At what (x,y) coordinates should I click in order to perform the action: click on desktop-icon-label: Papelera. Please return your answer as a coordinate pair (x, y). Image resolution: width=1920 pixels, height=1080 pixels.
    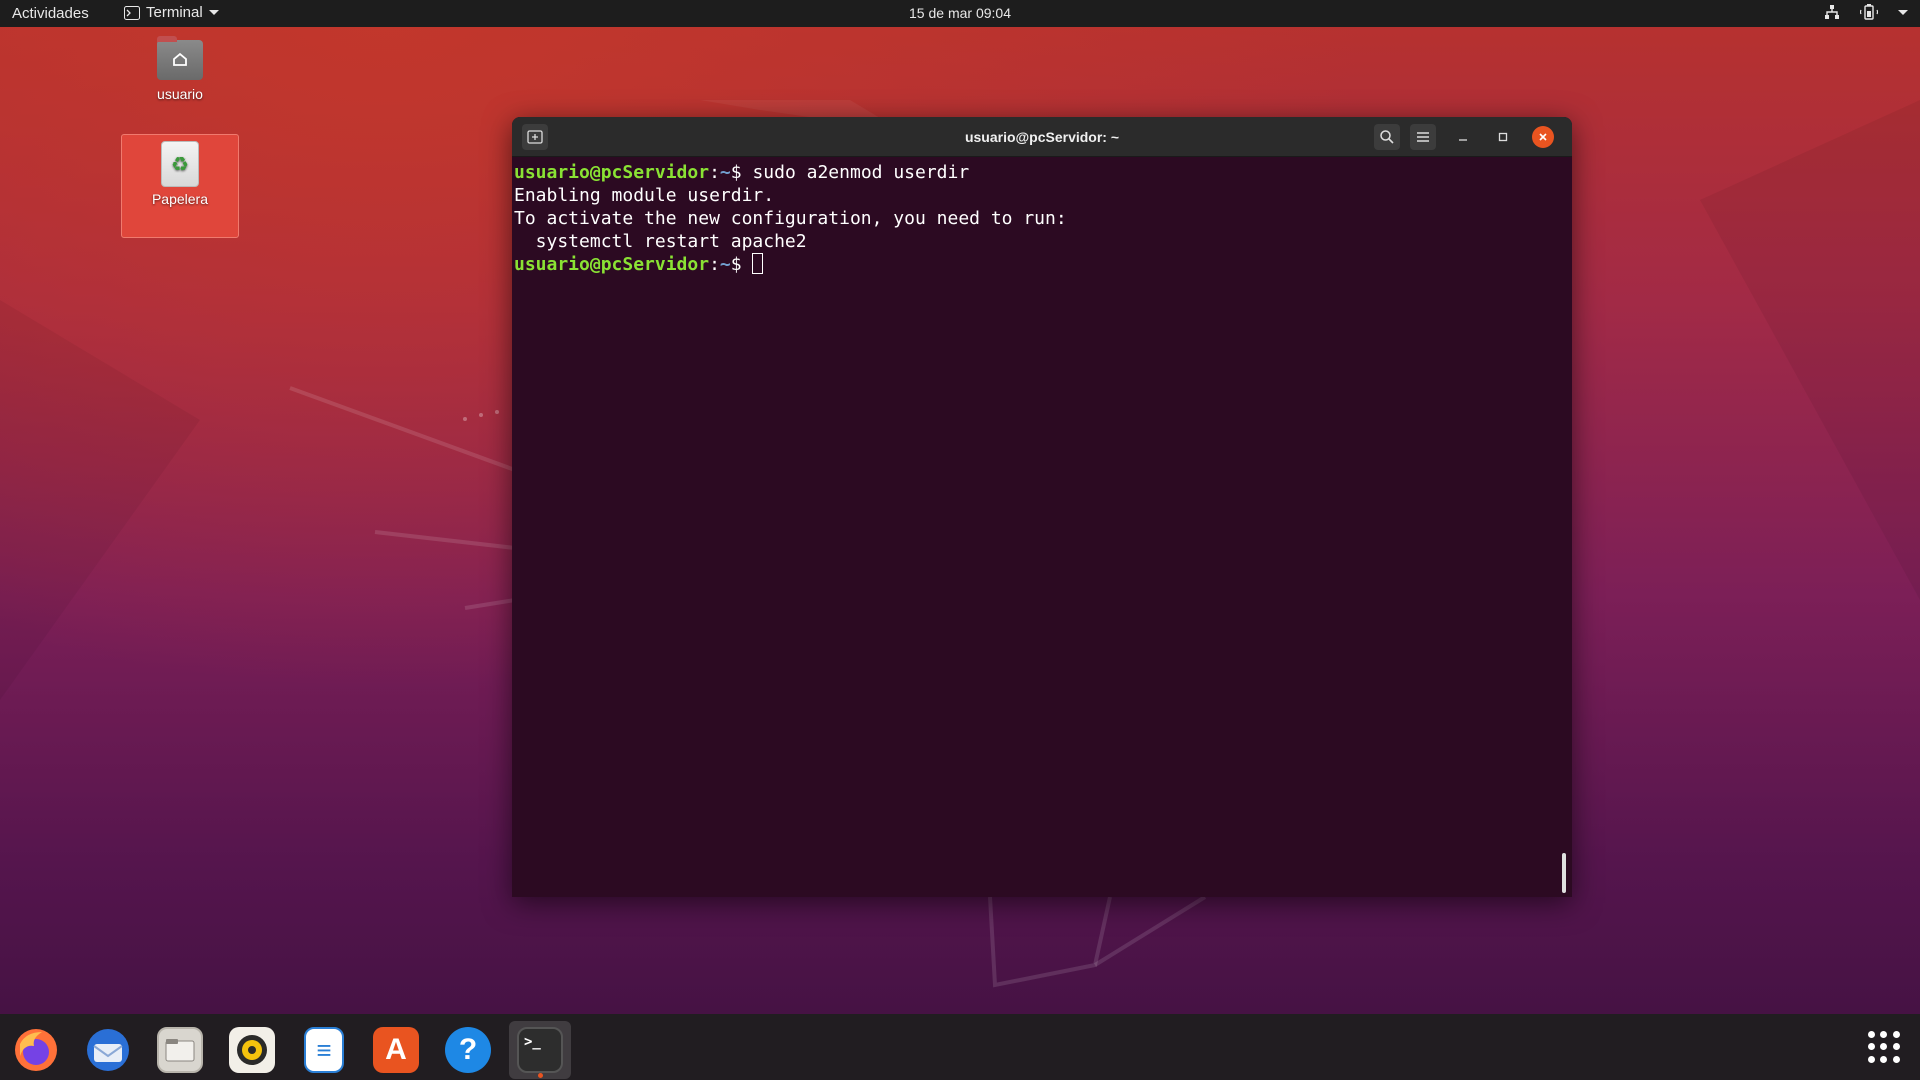
    Looking at the image, I should click on (180, 199).